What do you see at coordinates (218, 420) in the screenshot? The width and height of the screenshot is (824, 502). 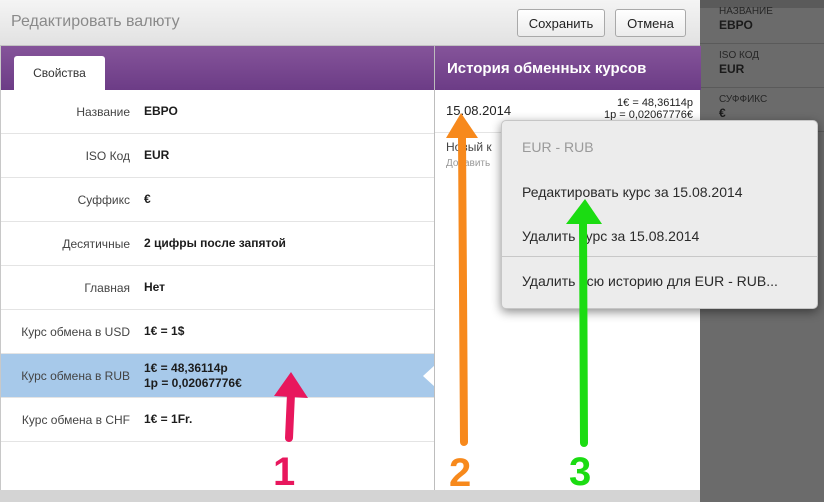 I see `property-row-rate-chf: Курс обмена в CHF 1€ = 1Fr.` at bounding box center [218, 420].